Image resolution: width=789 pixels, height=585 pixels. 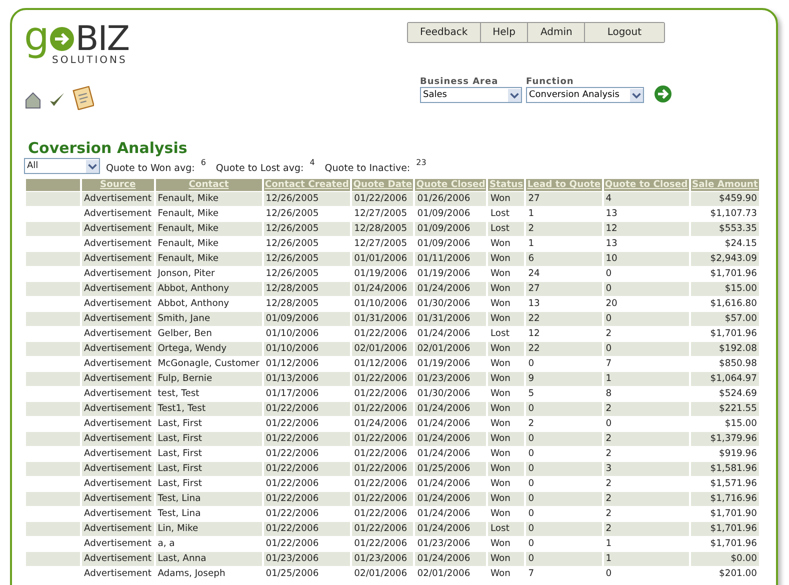 What do you see at coordinates (450, 185) in the screenshot?
I see `column-header: Quote Closed` at bounding box center [450, 185].